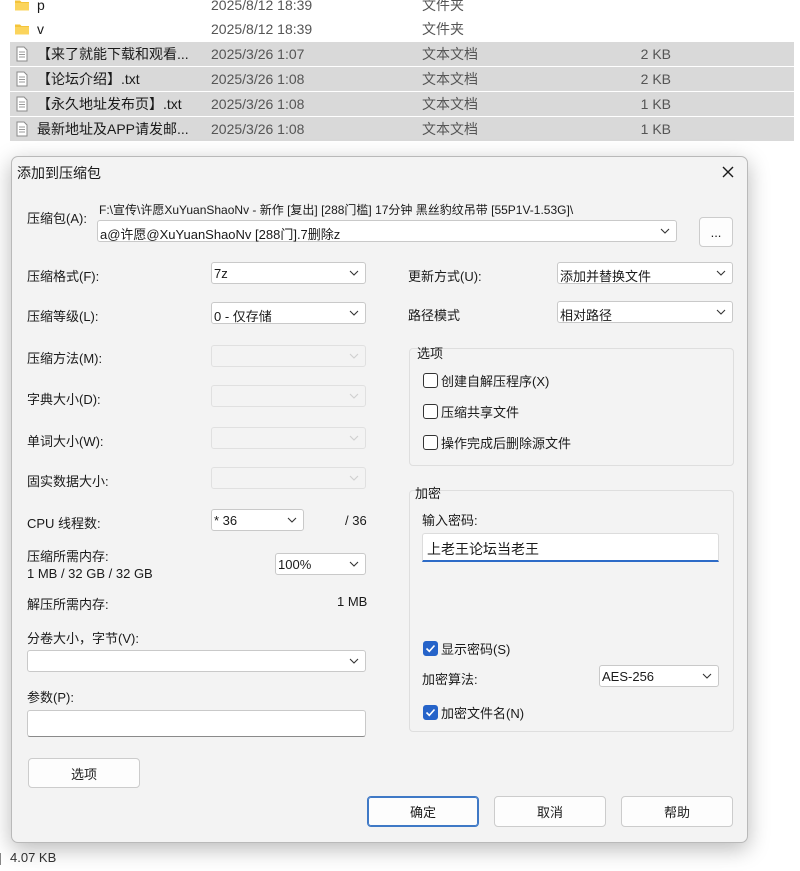 The image size is (800, 871). Describe the element at coordinates (68, 556) in the screenshot. I see `mem-comp-label: 压缩所需内存:` at that location.